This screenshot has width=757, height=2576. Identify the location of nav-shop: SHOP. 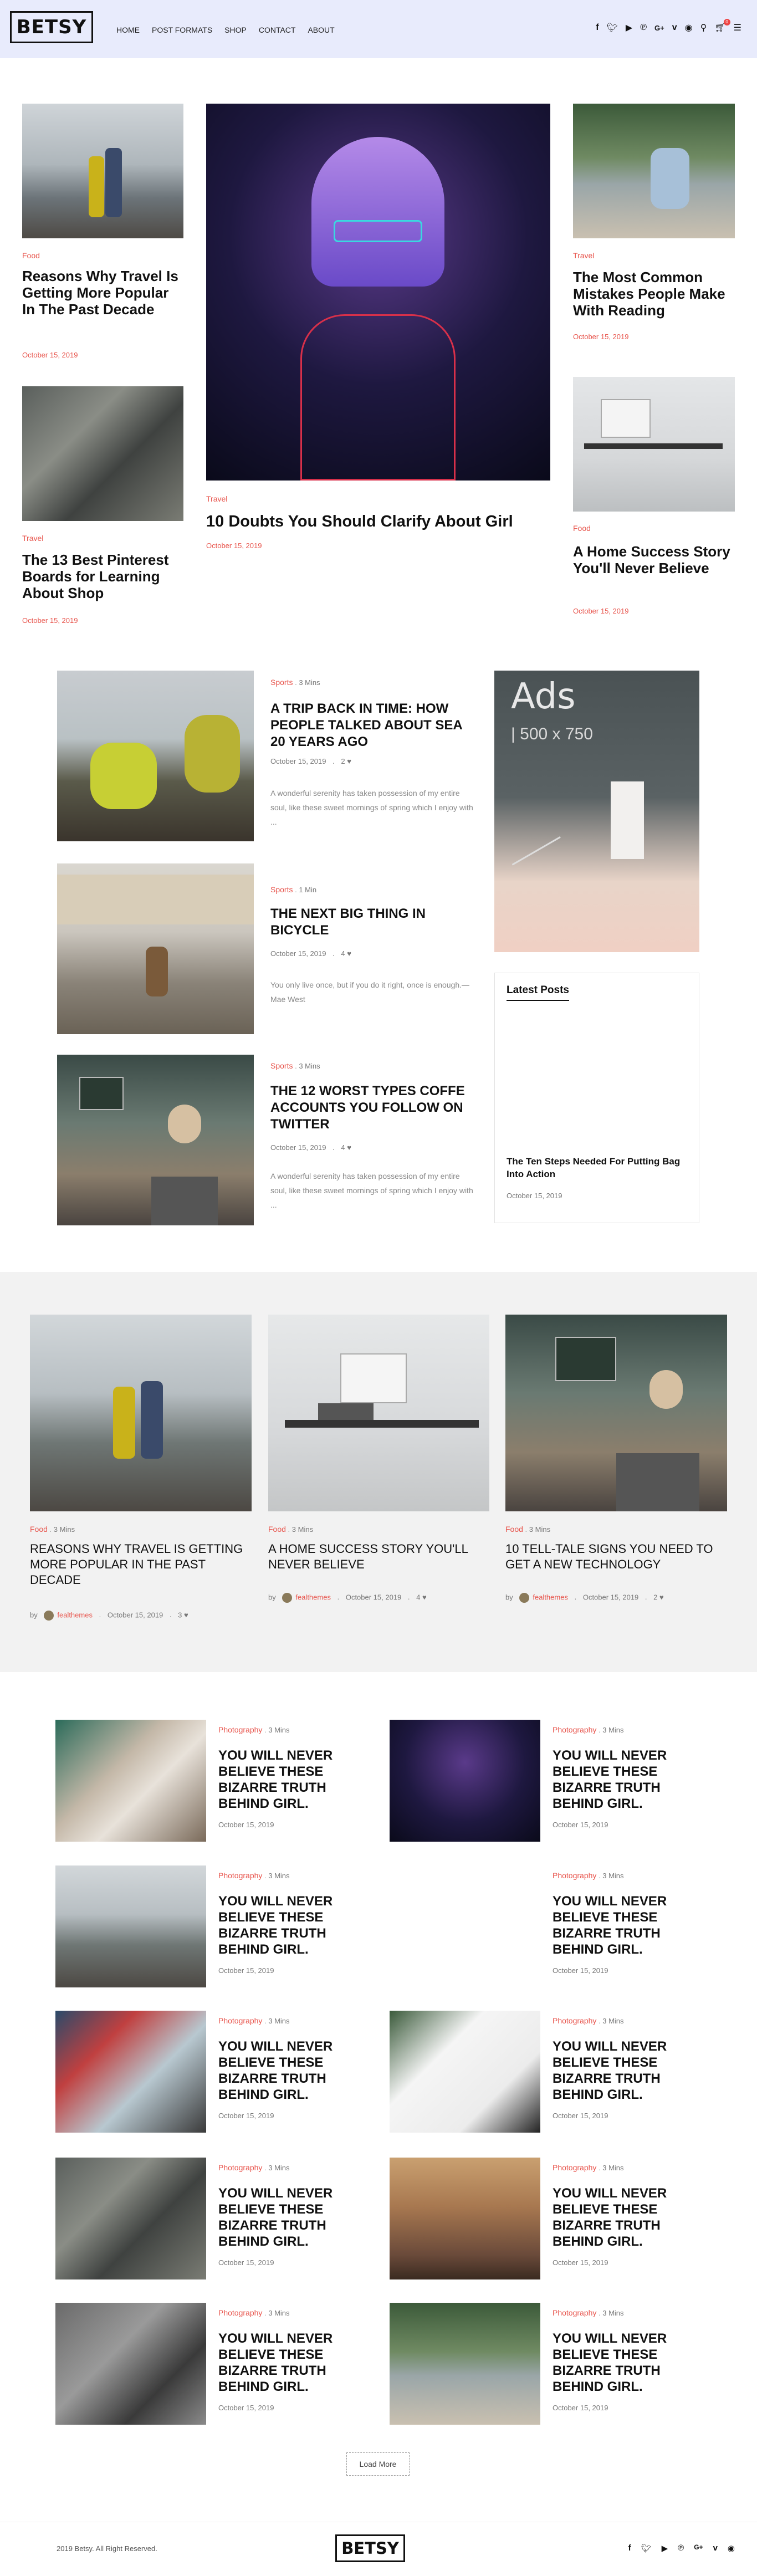
(235, 29).